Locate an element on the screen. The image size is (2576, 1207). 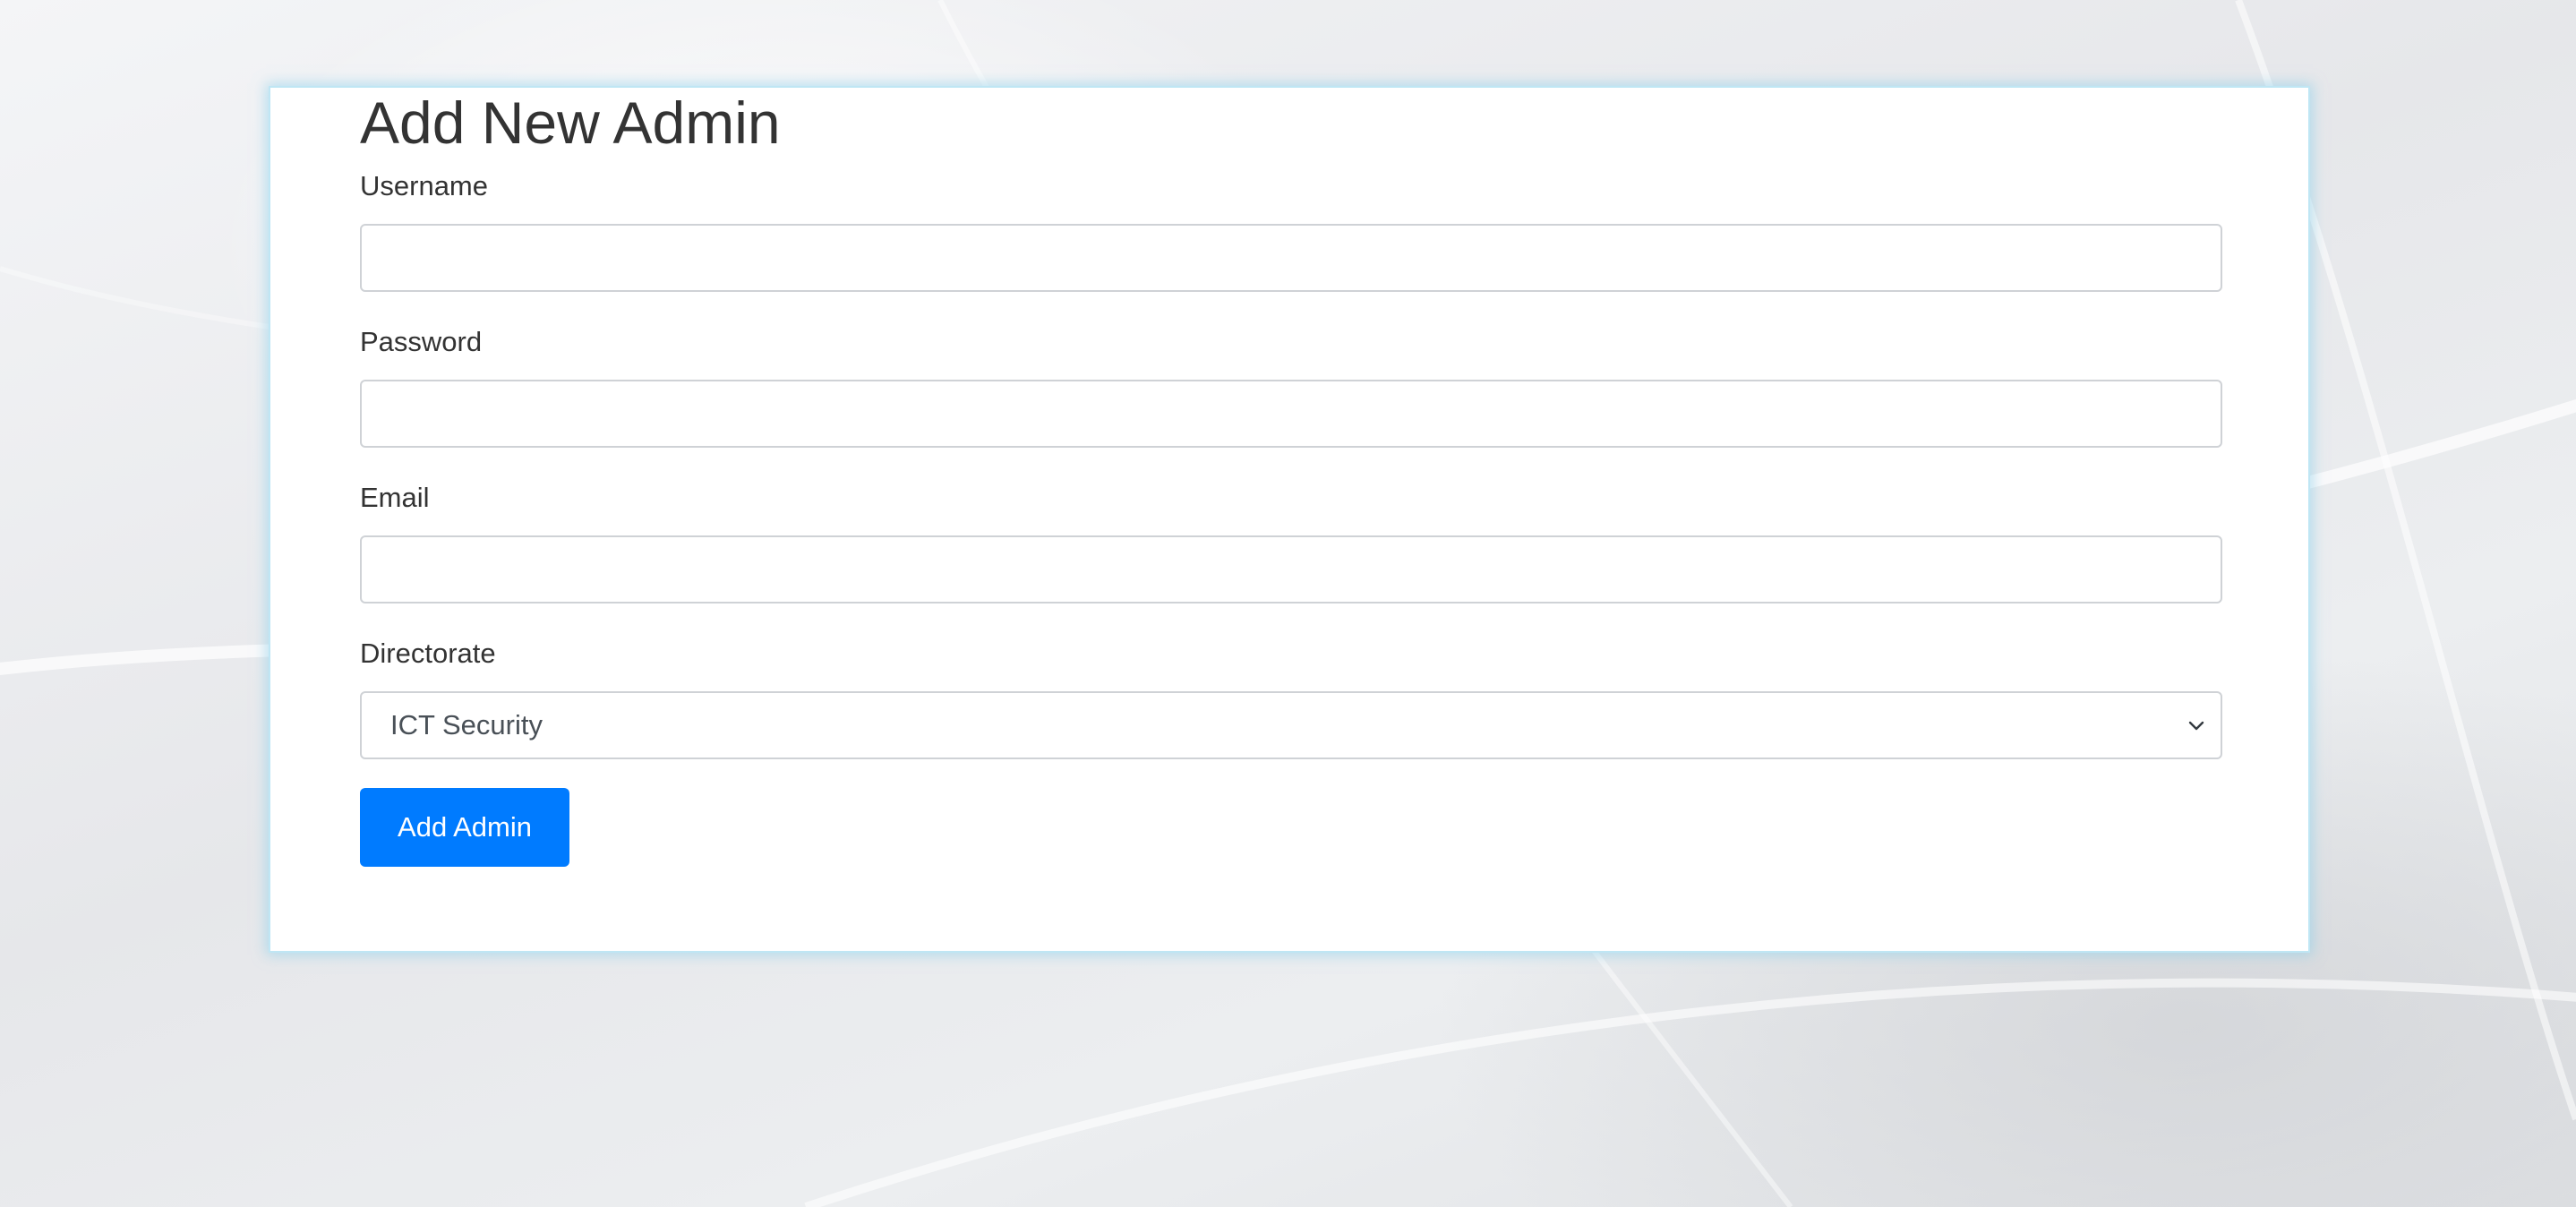
password-label: Password is located at coordinates (421, 341).